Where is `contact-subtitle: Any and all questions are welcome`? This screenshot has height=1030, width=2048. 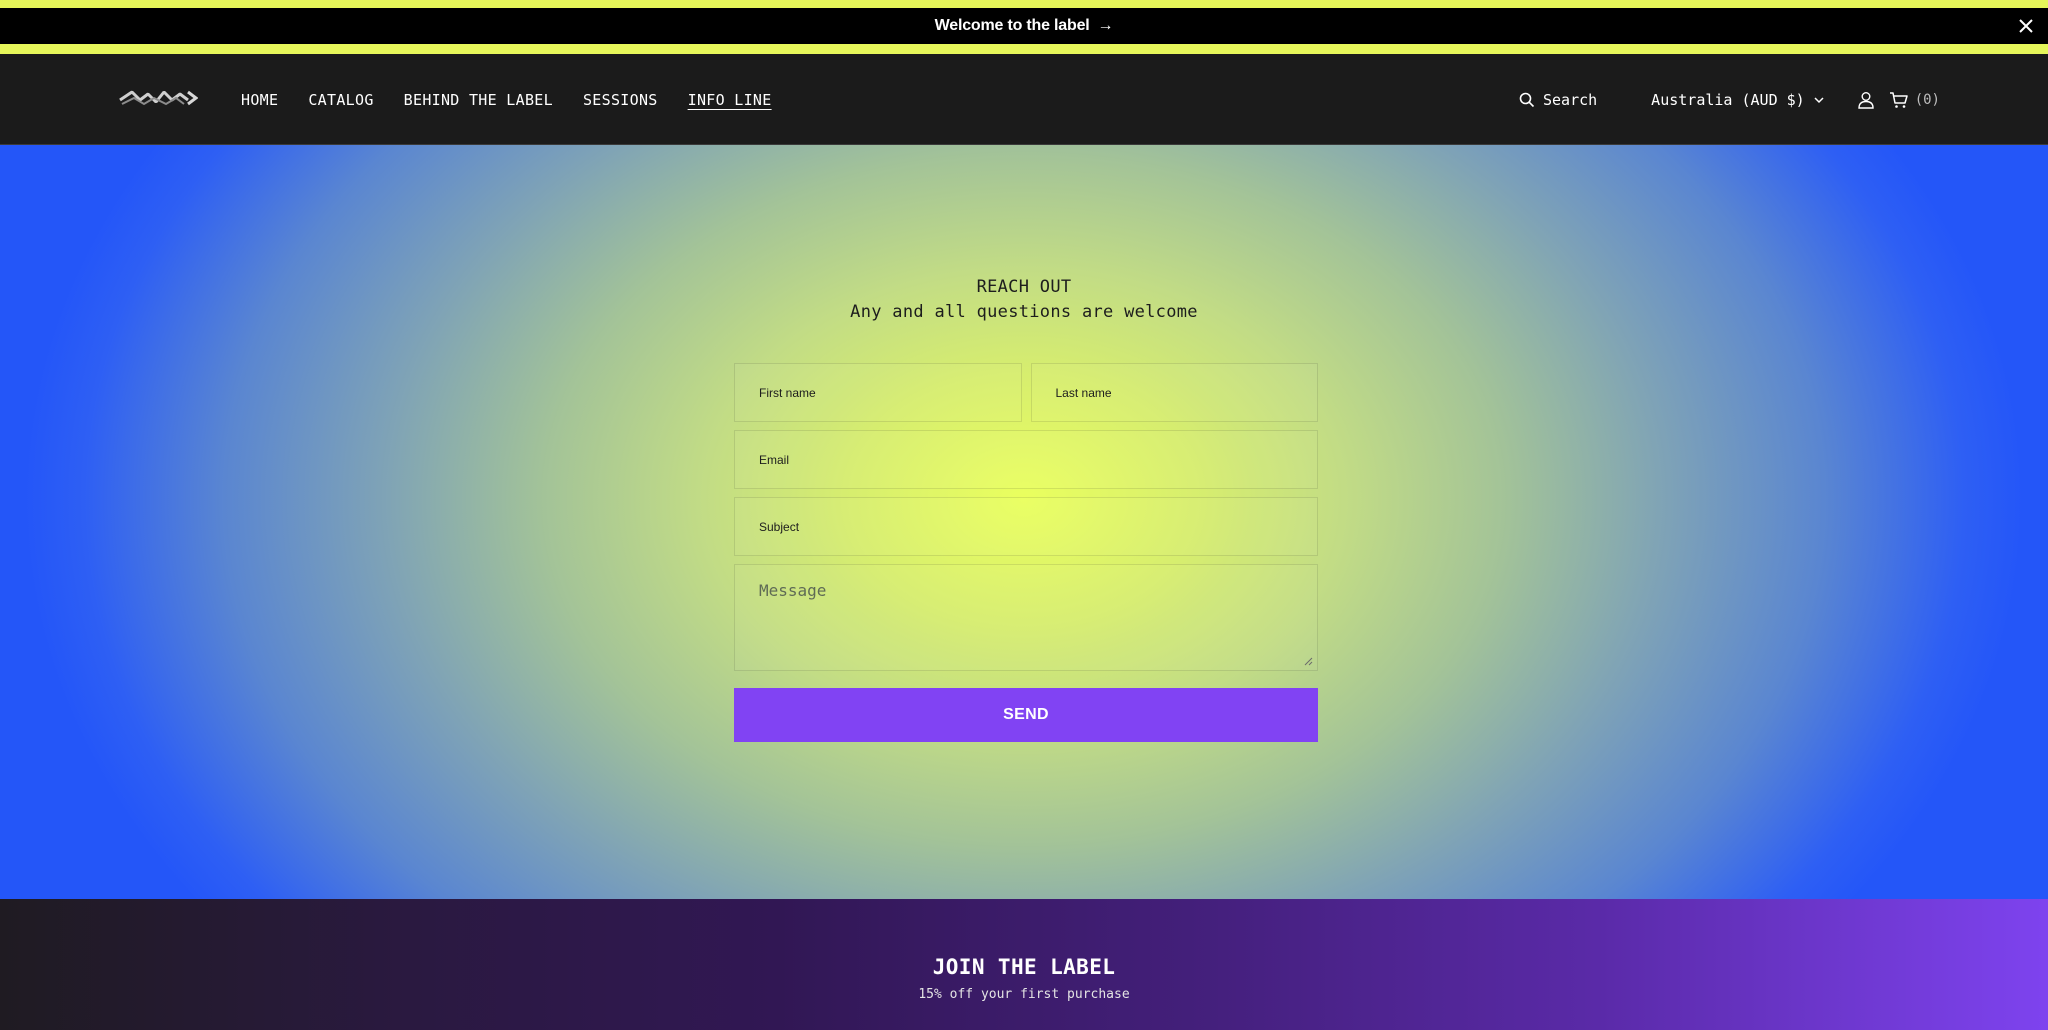 contact-subtitle: Any and all questions are welcome is located at coordinates (1024, 312).